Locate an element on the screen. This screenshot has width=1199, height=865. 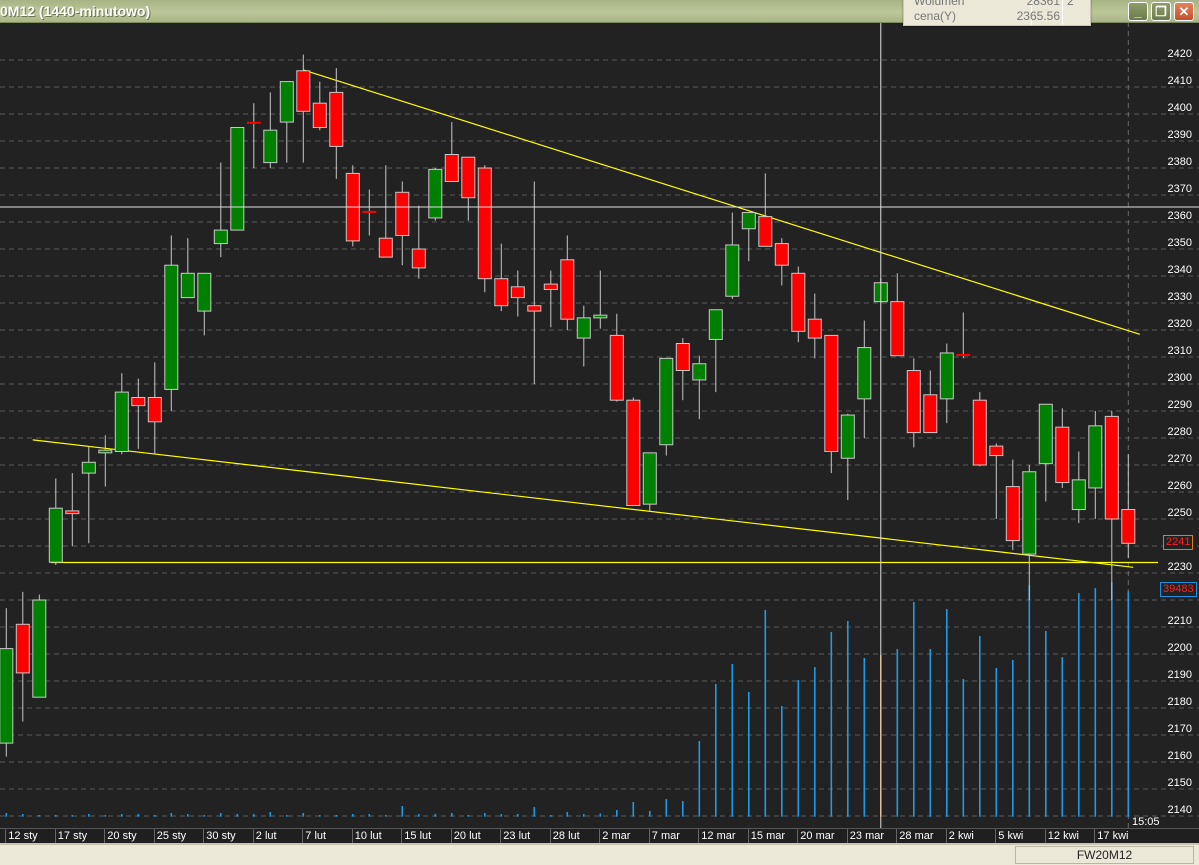
info-row-price: cena(Y) 2365.56 is located at coordinates (997, 16).